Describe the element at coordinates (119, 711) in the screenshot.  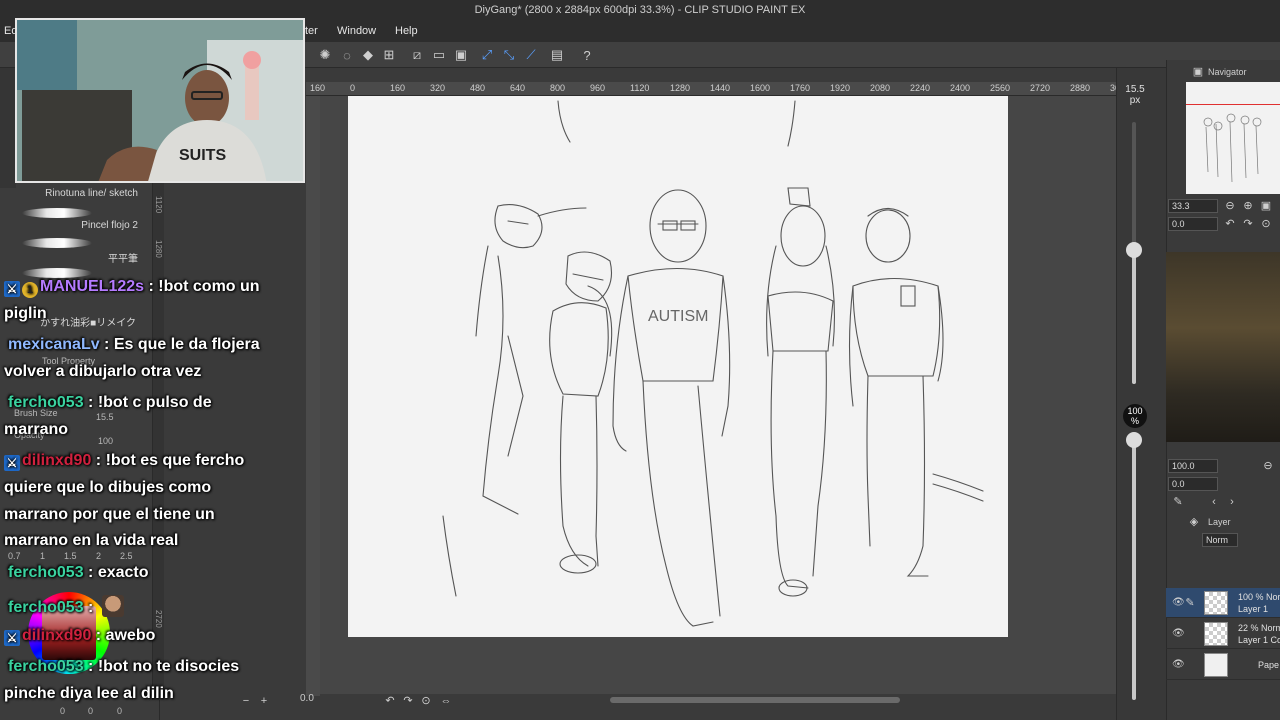
I see `color-value-b: 0` at that location.